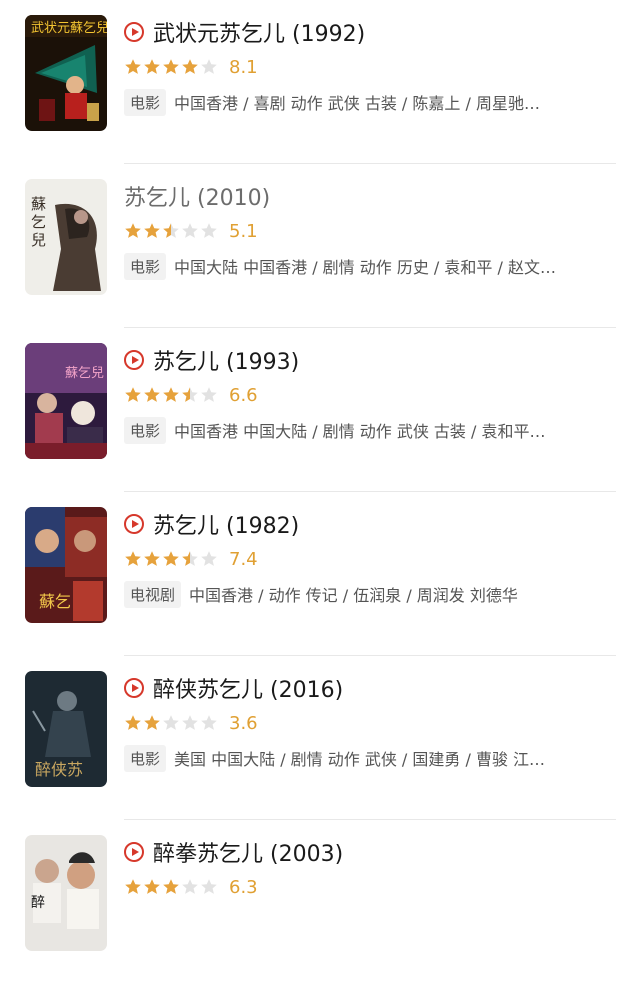 This screenshot has height=984, width=640. Describe the element at coordinates (38, 222) in the screenshot. I see `svg-text: 乞` at that location.